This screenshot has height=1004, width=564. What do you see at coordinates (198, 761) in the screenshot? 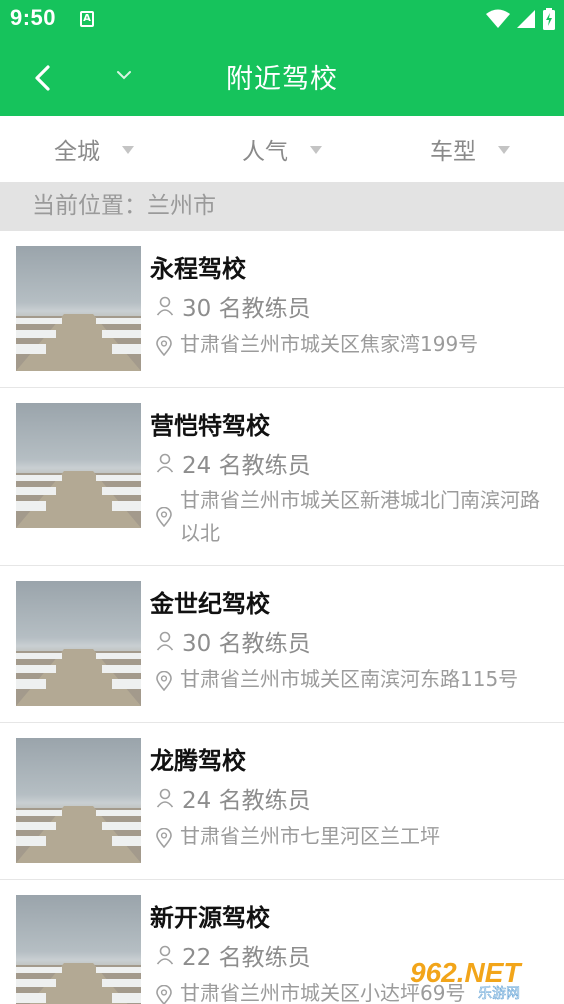
I see `school-name: 龙腾驾校` at bounding box center [198, 761].